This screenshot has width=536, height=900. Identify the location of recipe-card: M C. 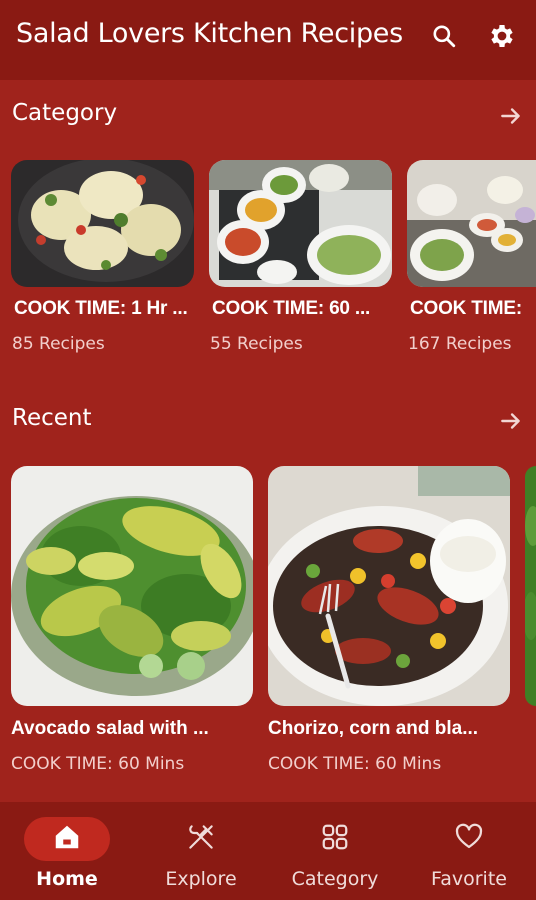
(530, 586).